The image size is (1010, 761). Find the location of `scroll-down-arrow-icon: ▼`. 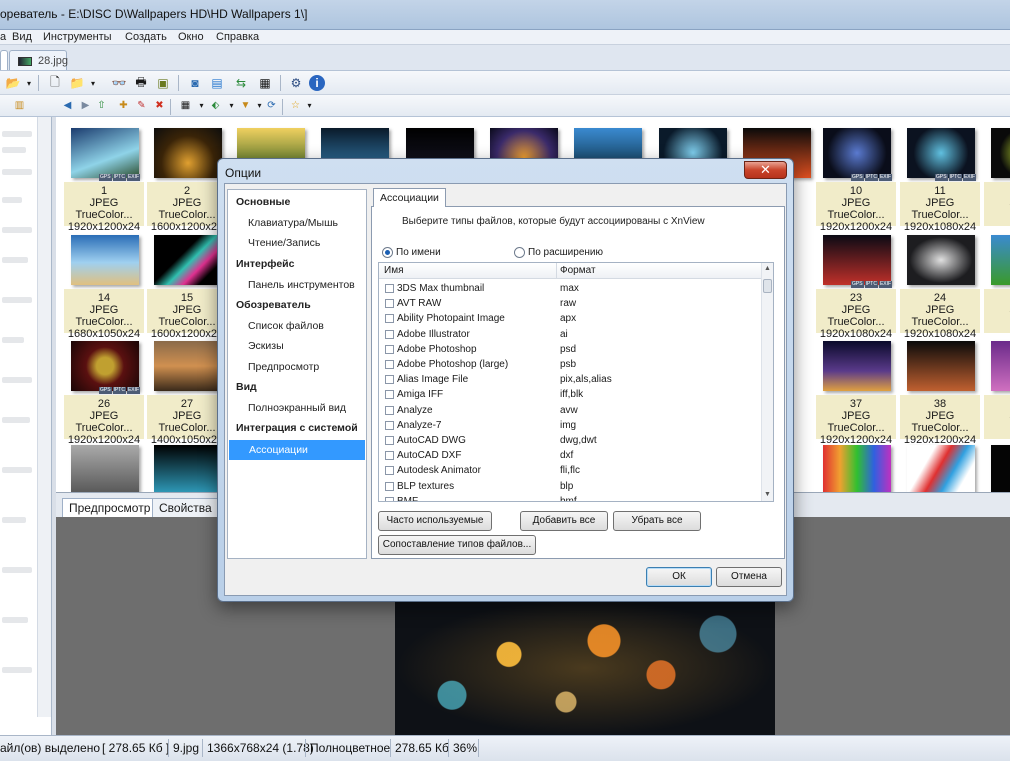

scroll-down-arrow-icon: ▼ is located at coordinates (767, 495).